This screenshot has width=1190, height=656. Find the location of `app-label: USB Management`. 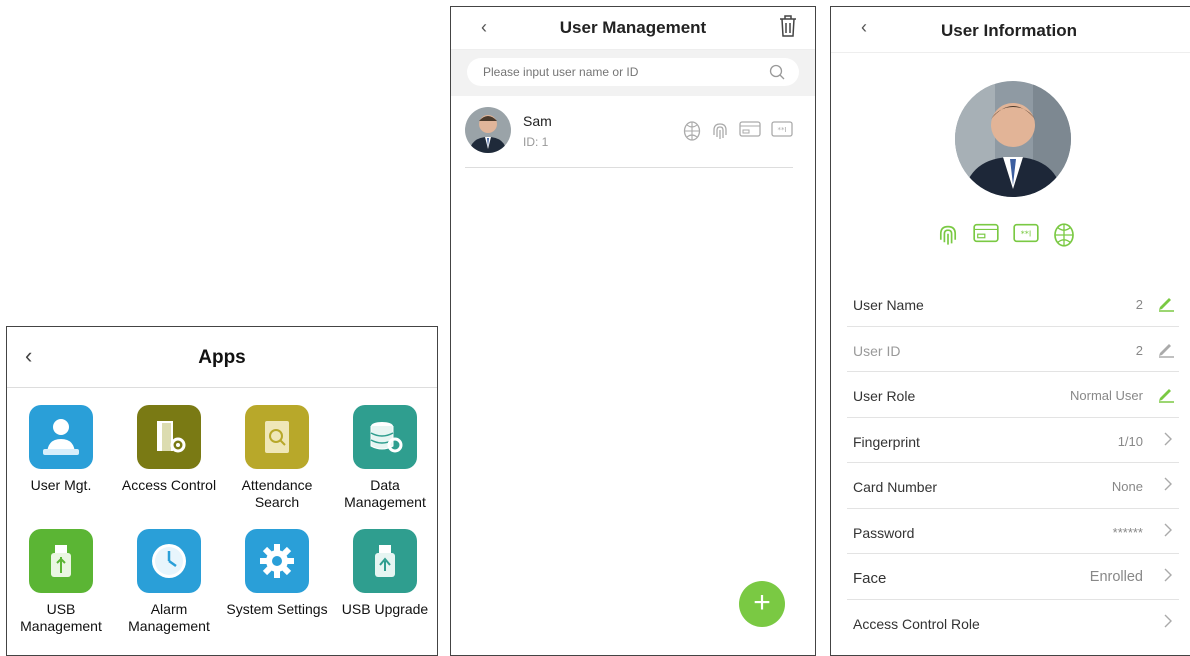

app-label: USB Management is located at coordinates (61, 617).